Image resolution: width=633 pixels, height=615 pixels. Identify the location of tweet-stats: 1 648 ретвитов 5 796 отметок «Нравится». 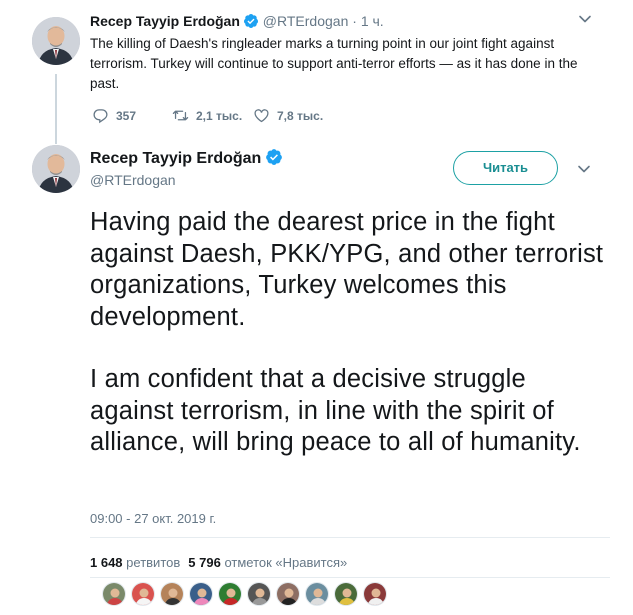
(218, 562).